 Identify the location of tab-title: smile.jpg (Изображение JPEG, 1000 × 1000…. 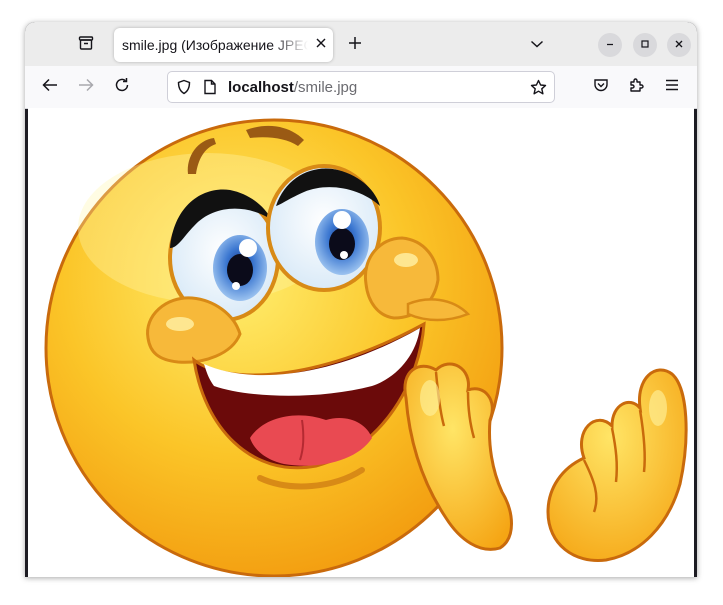
(215, 45).